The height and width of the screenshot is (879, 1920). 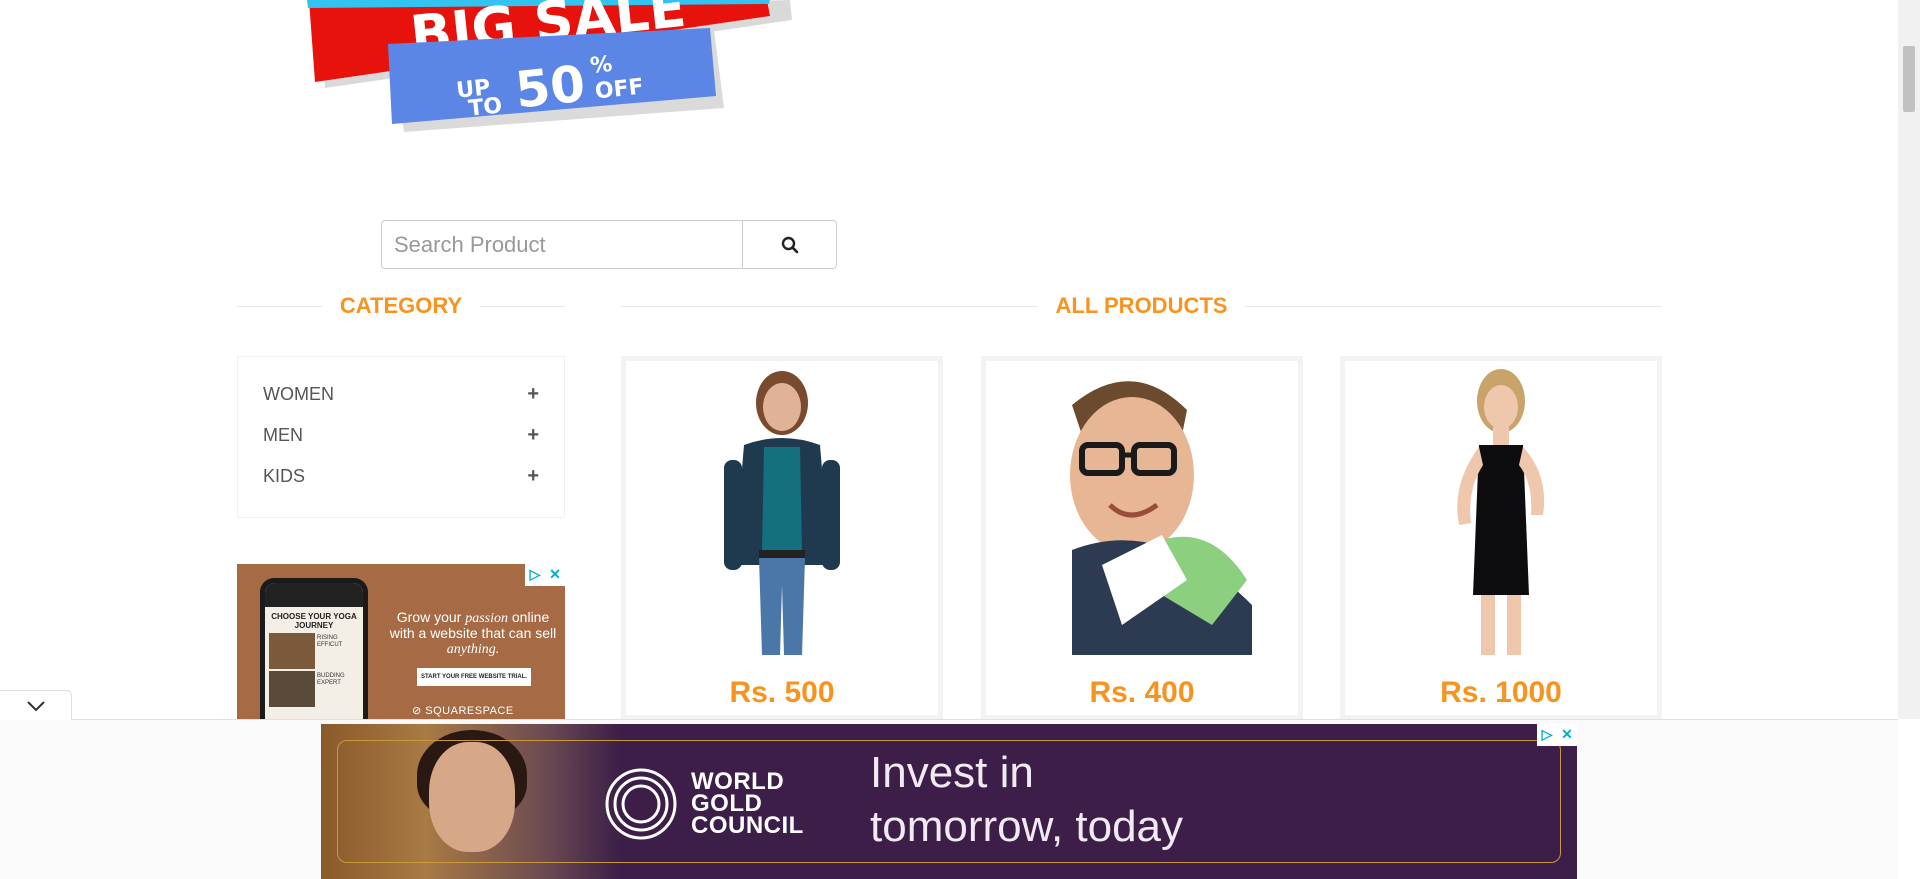 I want to click on category-title: CATEGORY, so click(x=401, y=305).